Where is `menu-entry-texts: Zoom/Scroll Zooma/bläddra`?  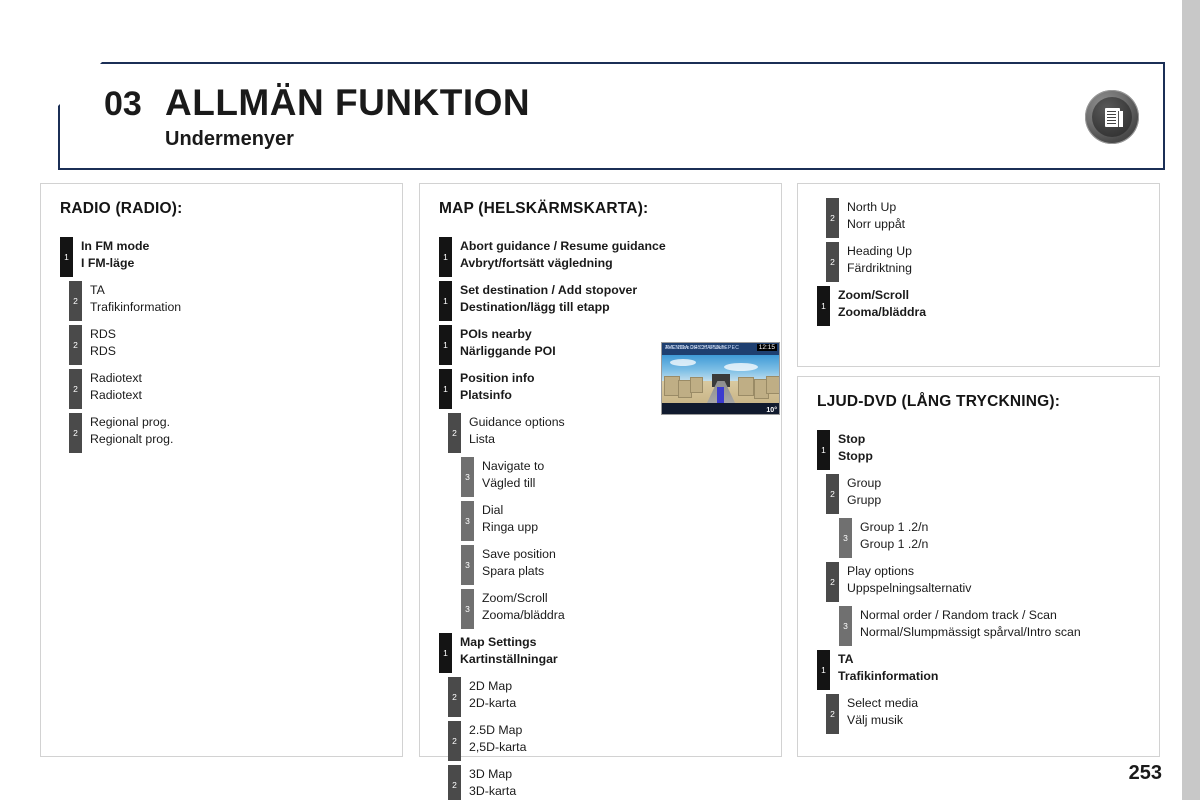 menu-entry-texts: Zoom/Scroll Zooma/bläddra is located at coordinates (882, 302).